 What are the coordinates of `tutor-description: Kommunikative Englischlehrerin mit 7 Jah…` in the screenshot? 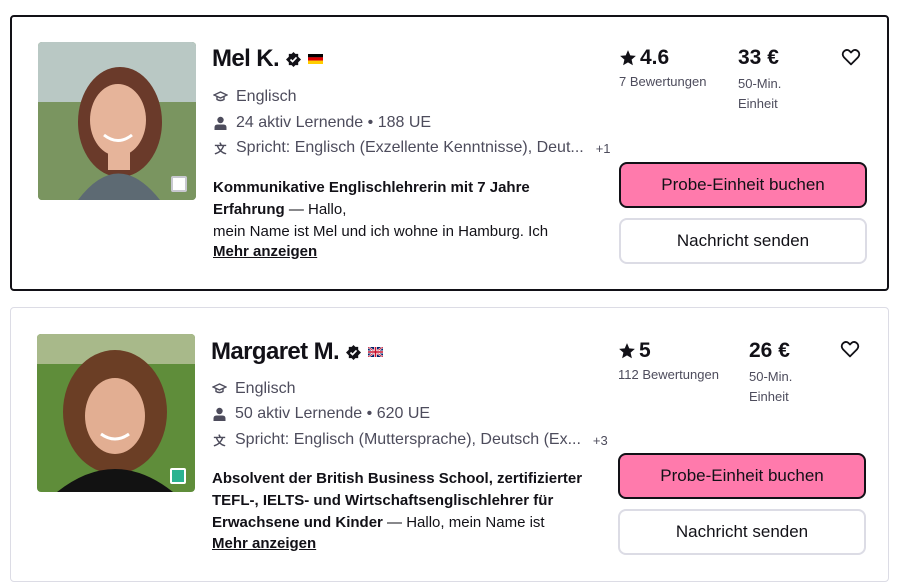 It's located at (398, 210).